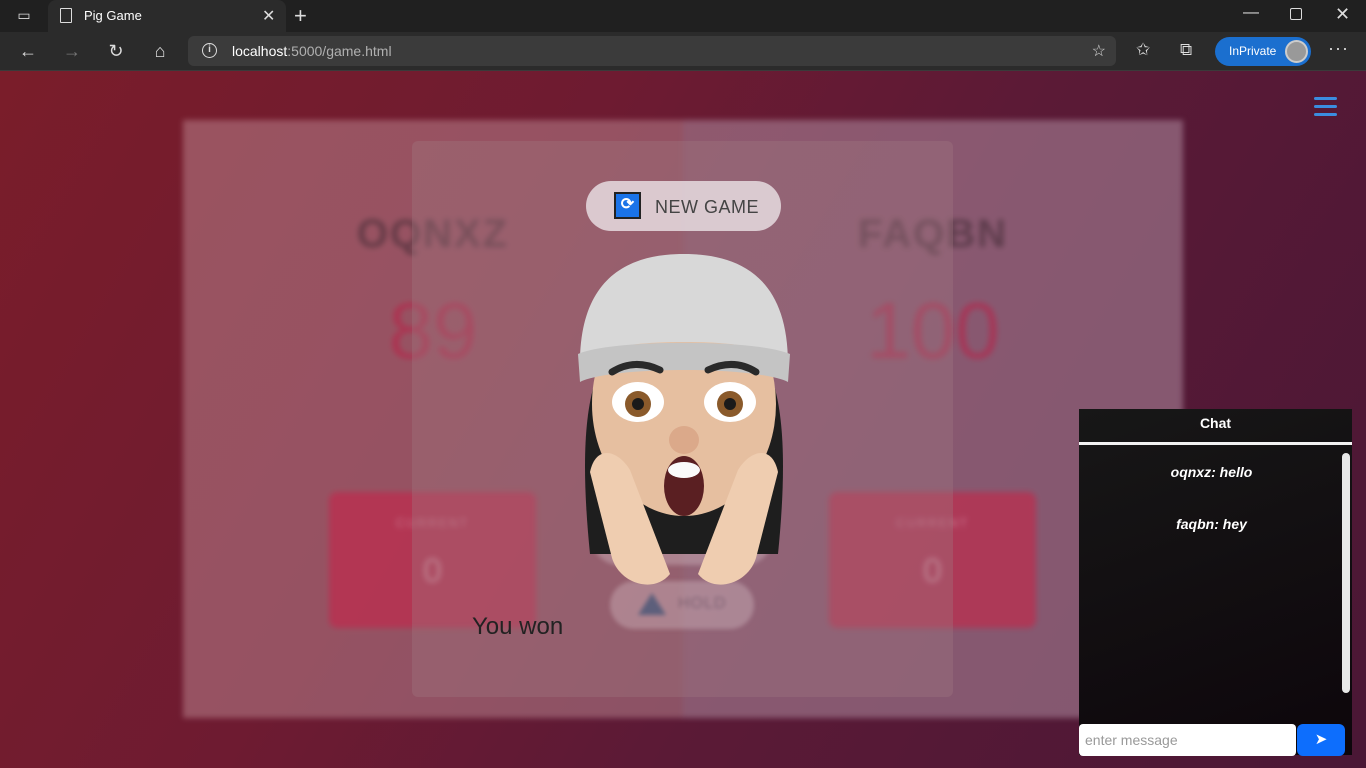 The image size is (1366, 768). Describe the element at coordinates (160, 51) in the screenshot. I see `home-icon: ⌂` at that location.